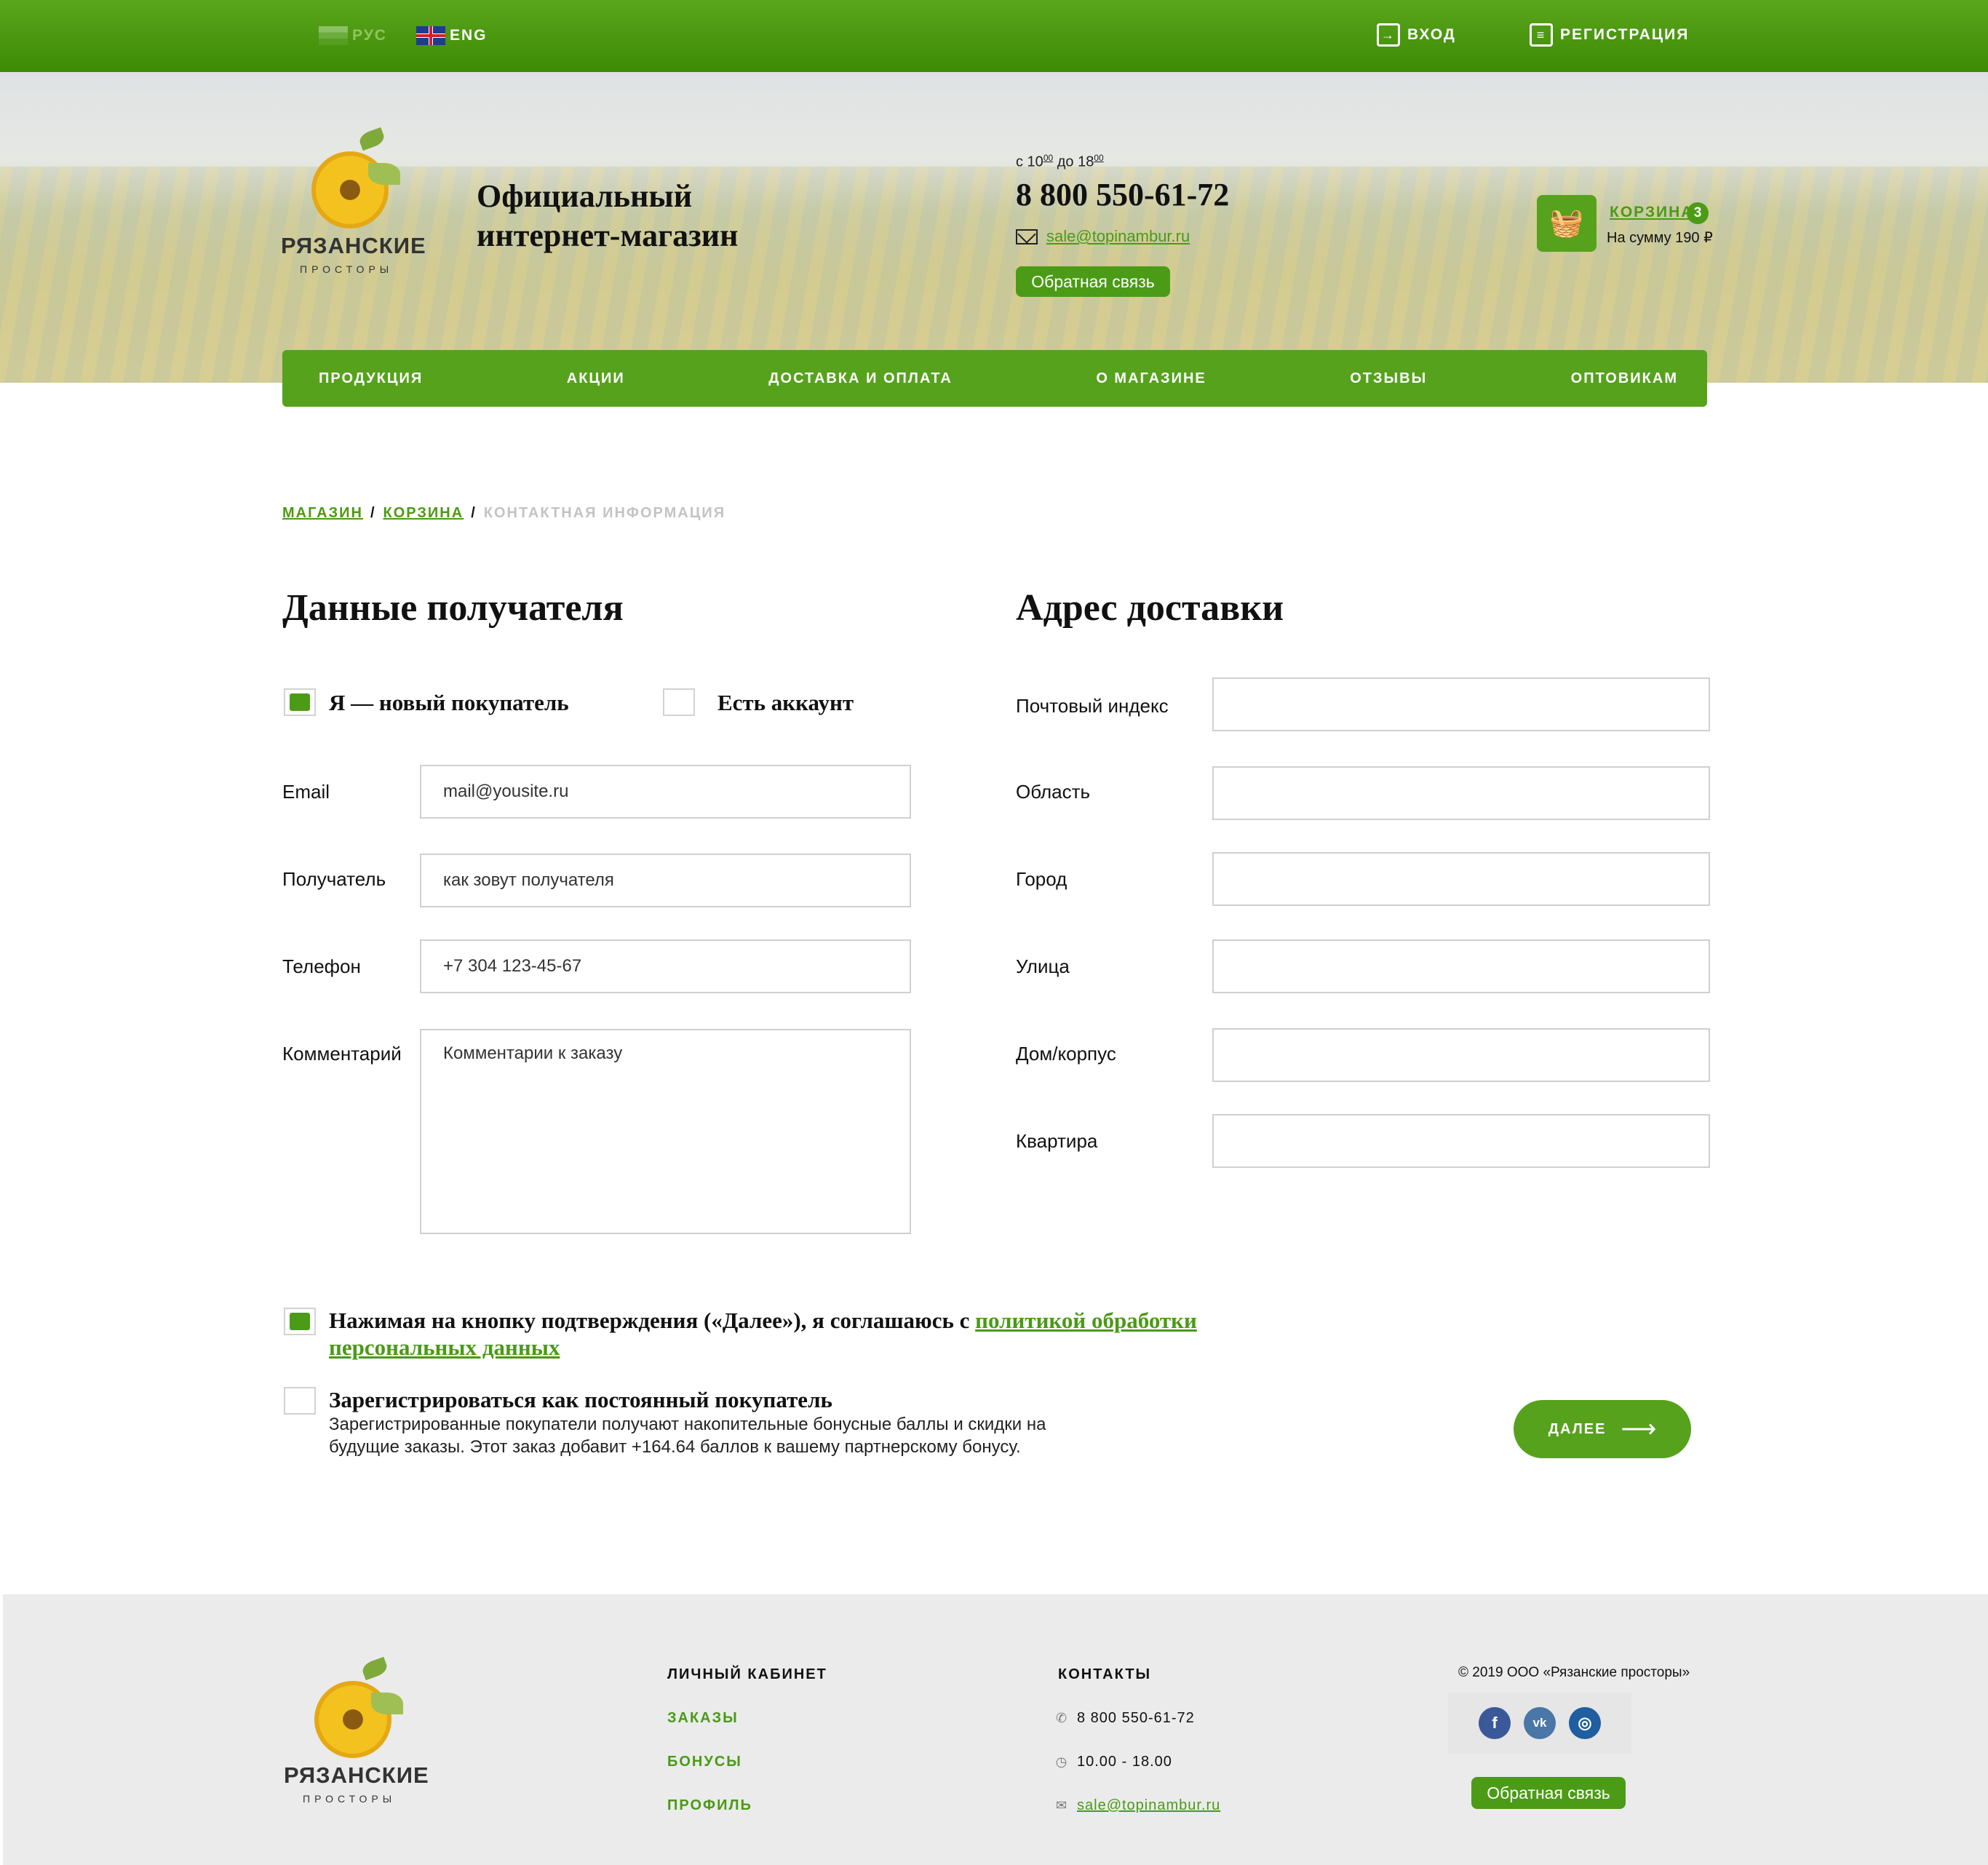 This screenshot has width=1988, height=1865. Describe the element at coordinates (469, 35) in the screenshot. I see `lang-en-label: ENG` at that location.